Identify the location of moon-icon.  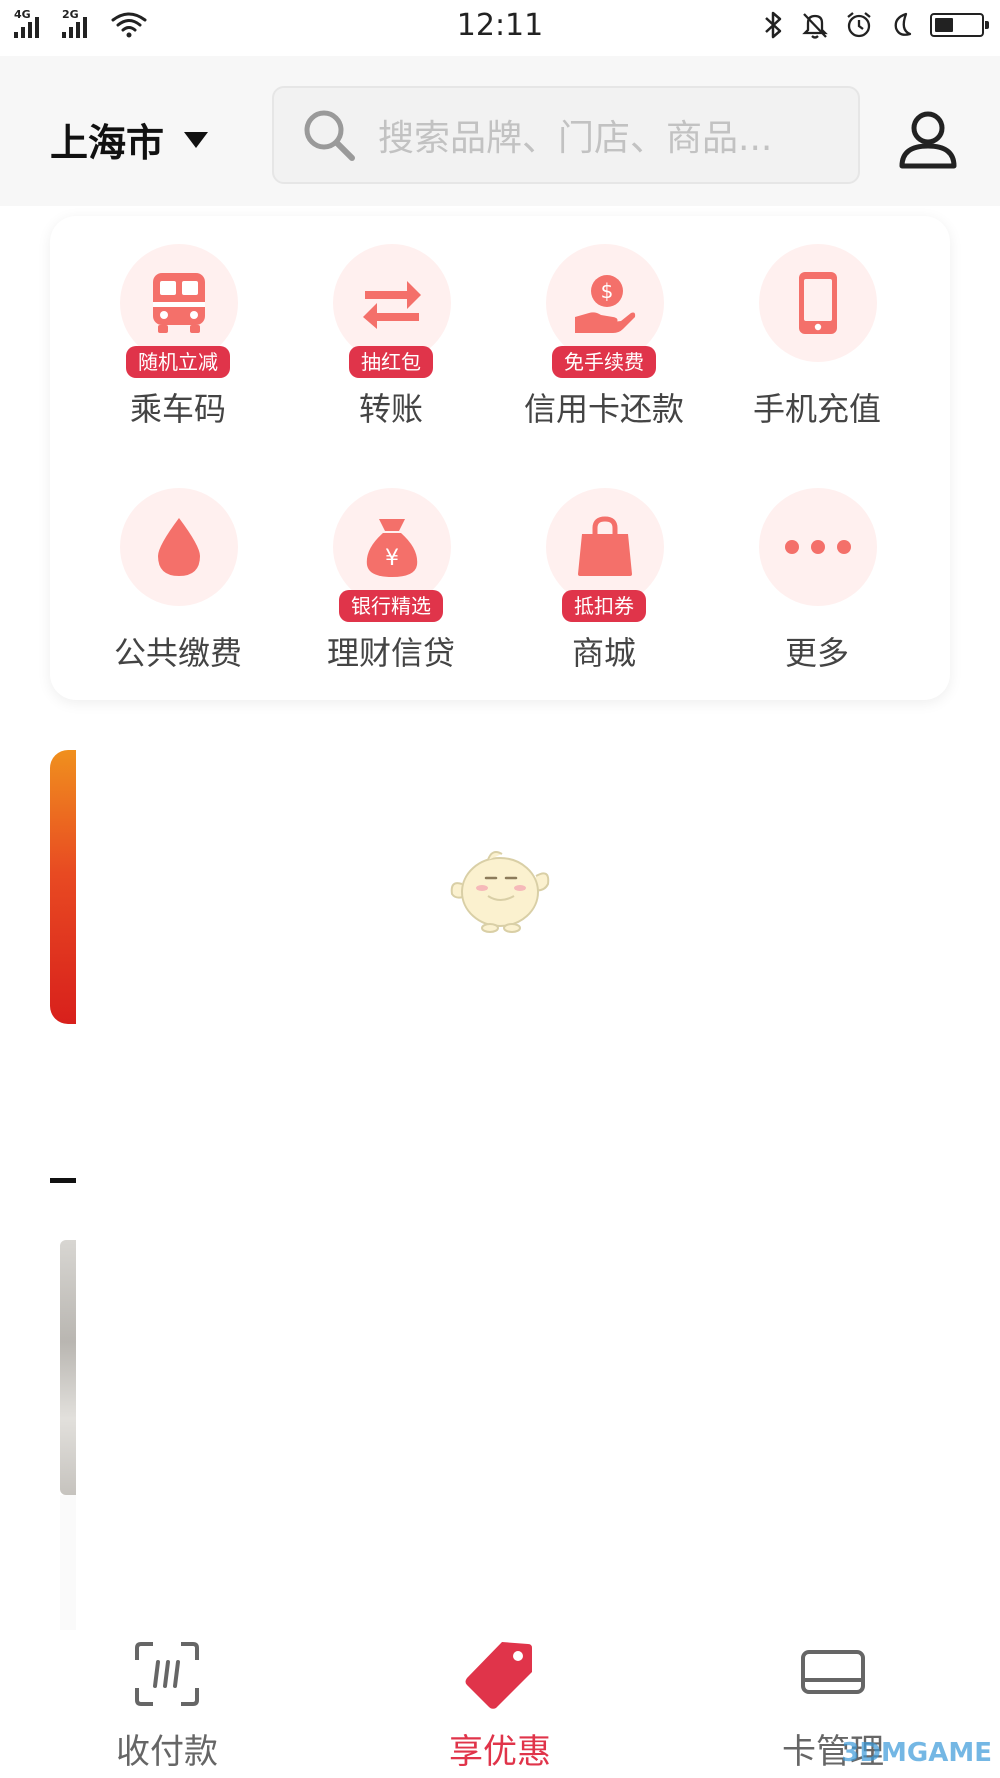
(903, 24).